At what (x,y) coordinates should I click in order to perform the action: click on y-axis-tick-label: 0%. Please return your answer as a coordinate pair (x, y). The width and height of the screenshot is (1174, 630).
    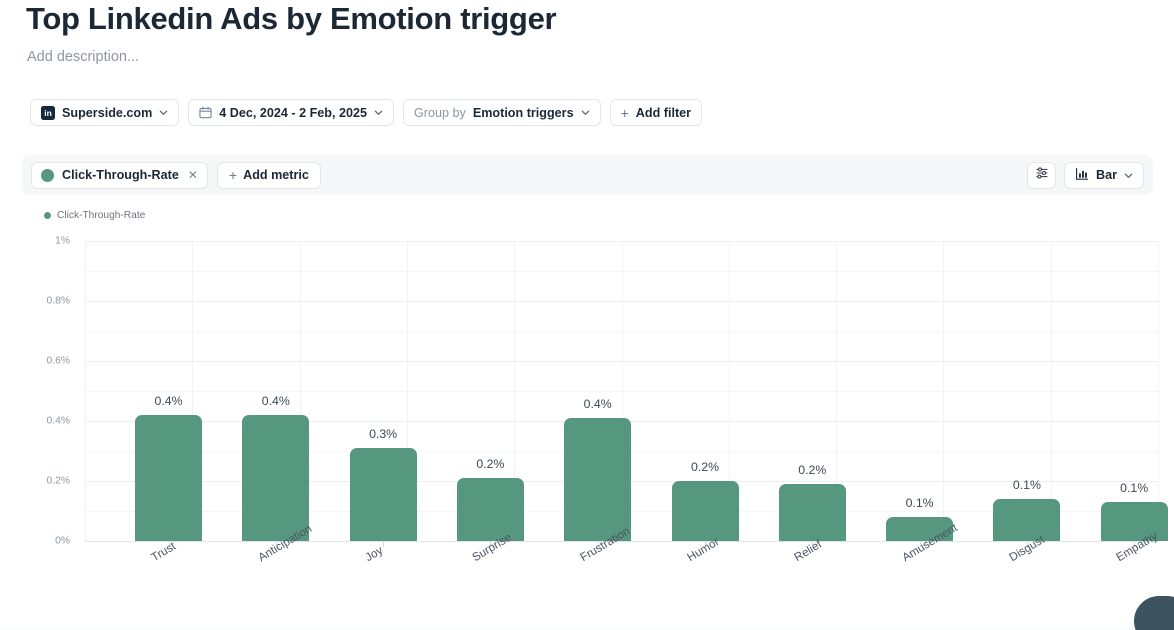
    Looking at the image, I should click on (62, 541).